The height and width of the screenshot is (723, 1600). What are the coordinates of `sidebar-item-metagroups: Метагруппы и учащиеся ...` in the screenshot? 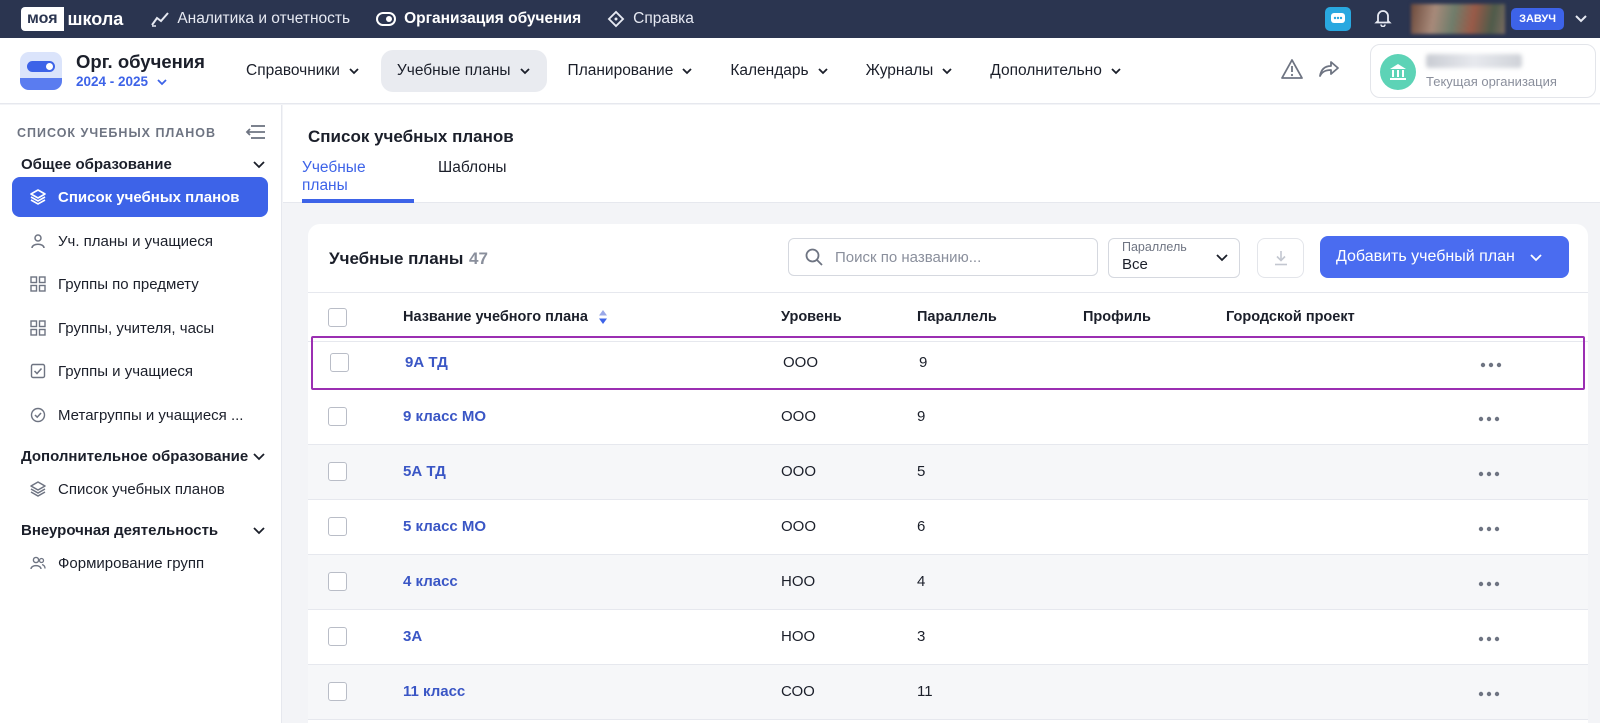 It's located at (140, 415).